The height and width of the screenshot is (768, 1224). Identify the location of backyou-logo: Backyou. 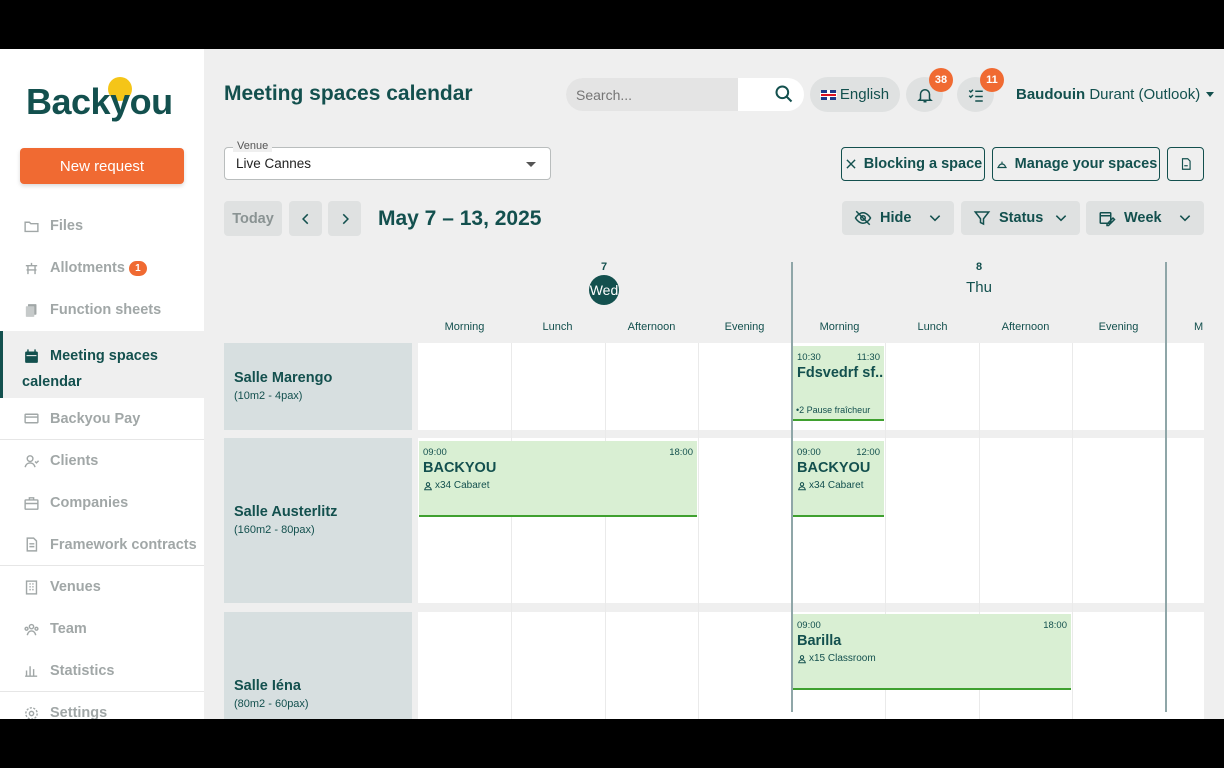
(106, 100).